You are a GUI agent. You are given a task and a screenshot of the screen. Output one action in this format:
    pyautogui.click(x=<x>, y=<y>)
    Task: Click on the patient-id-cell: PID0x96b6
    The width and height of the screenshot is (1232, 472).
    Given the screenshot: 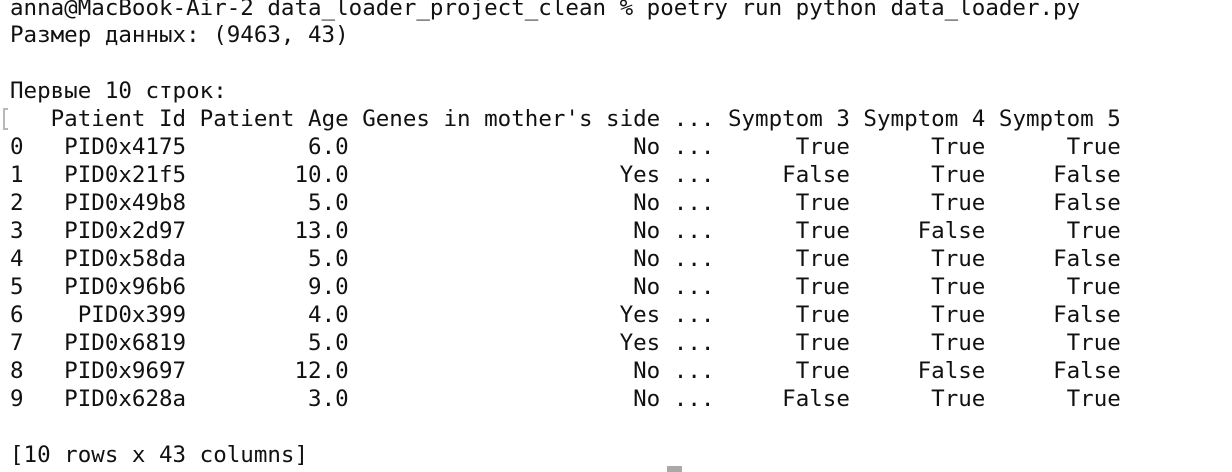 What is the action you would take?
    pyautogui.click(x=112, y=287)
    